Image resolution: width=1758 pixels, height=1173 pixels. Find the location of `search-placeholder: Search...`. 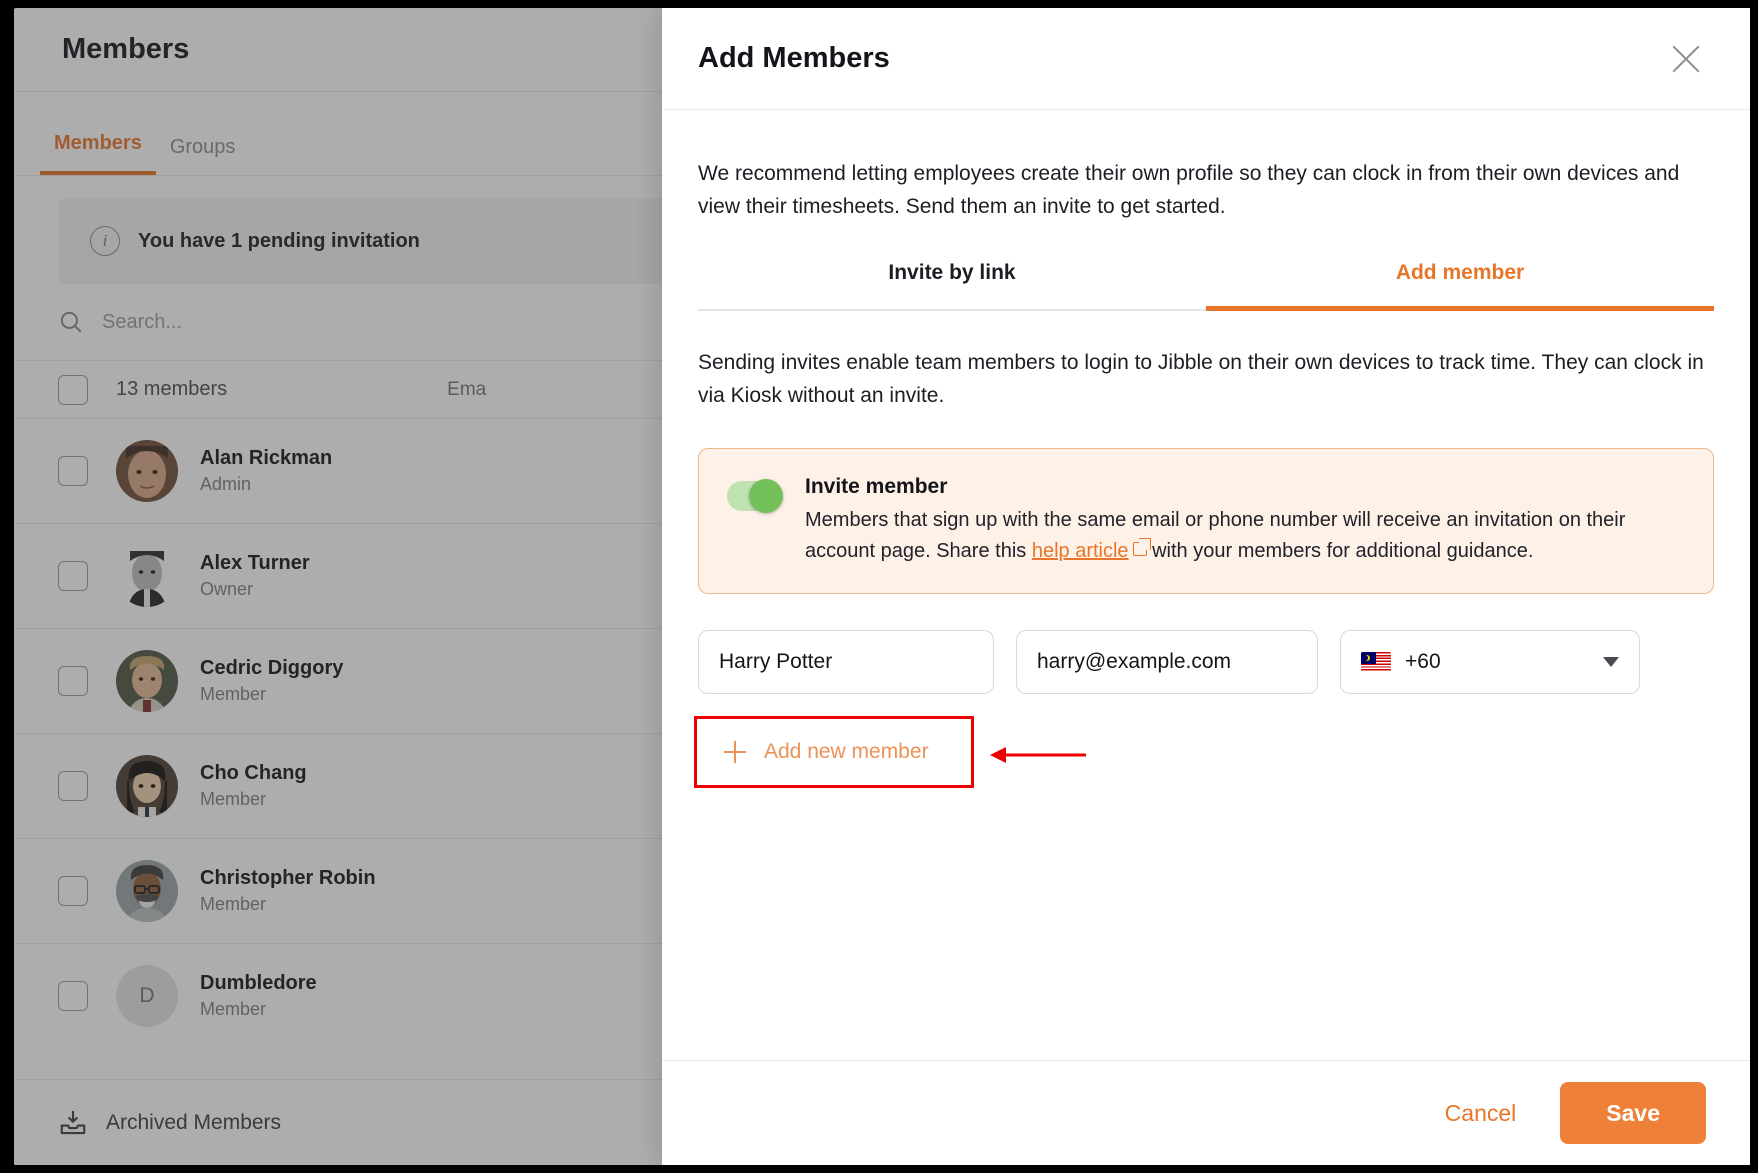

search-placeholder: Search... is located at coordinates (142, 321).